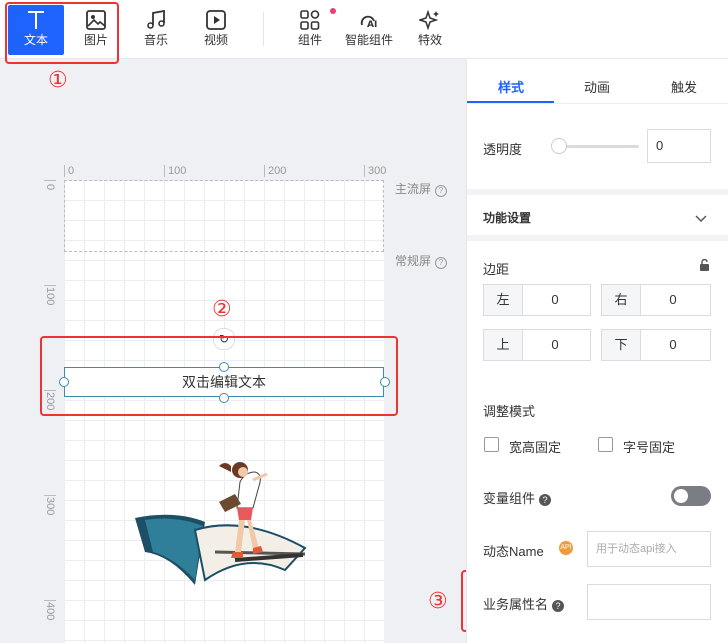 The image size is (728, 643). Describe the element at coordinates (605, 444) in the screenshot. I see `fixed-font-checkbox` at that location.